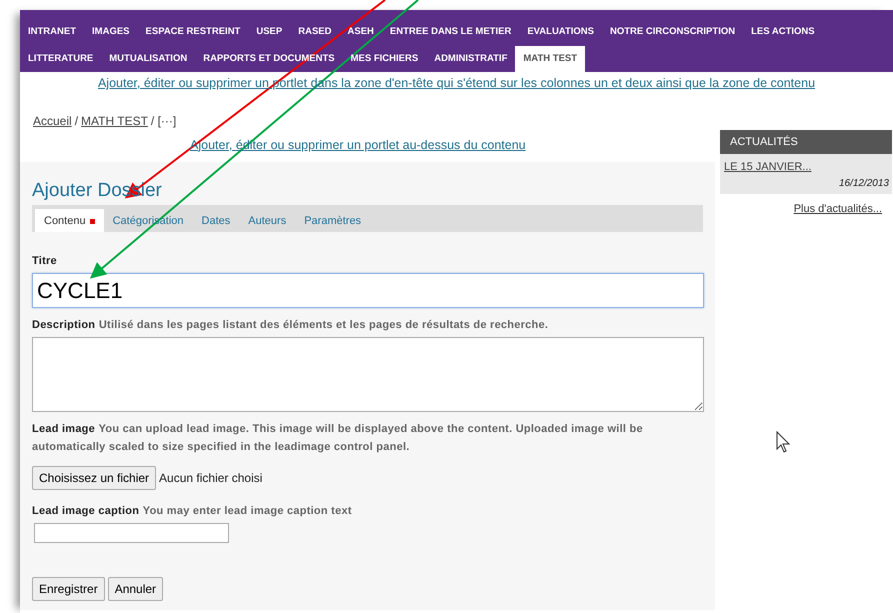 The width and height of the screenshot is (893, 613). Describe the element at coordinates (111, 32) in the screenshot. I see `nav-tab: IMAGES` at that location.